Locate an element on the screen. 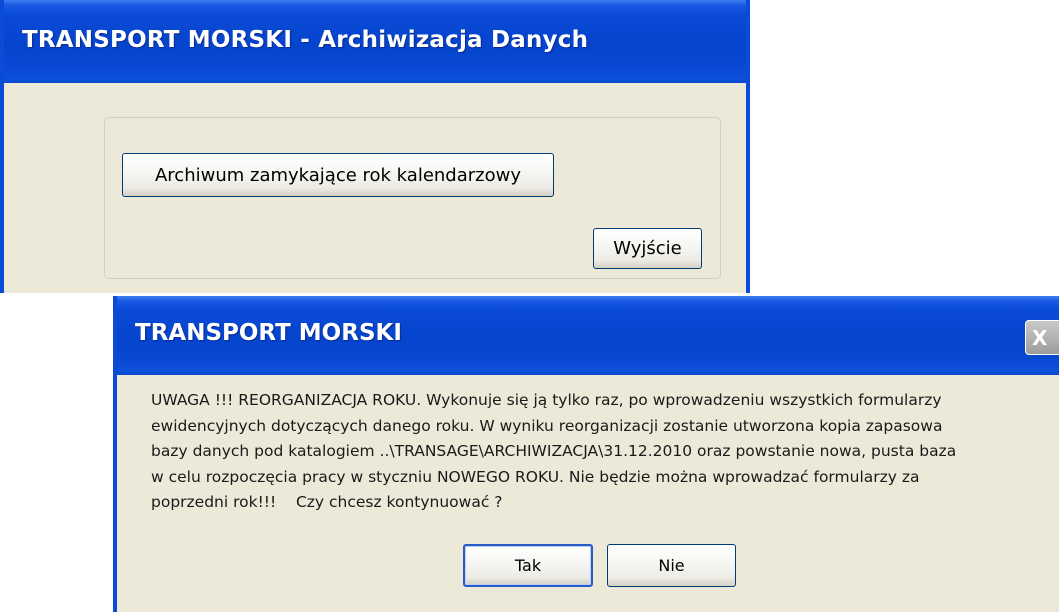 Image resolution: width=1059 pixels, height=612 pixels. exit-button: Wyjście is located at coordinates (647, 248).